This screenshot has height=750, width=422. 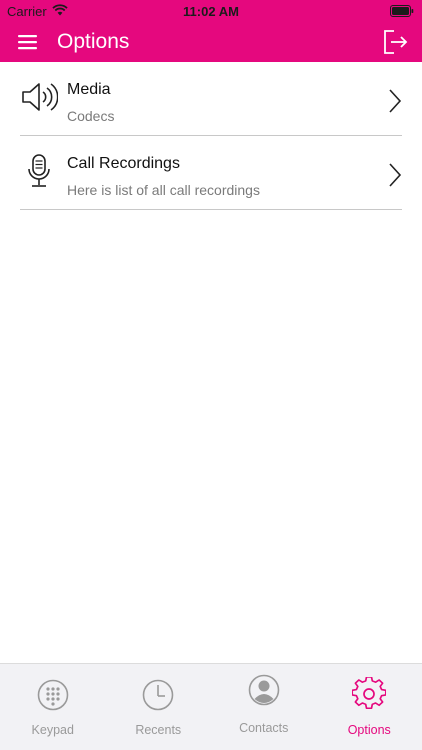 What do you see at coordinates (369, 730) in the screenshot?
I see `tab-label: Options` at bounding box center [369, 730].